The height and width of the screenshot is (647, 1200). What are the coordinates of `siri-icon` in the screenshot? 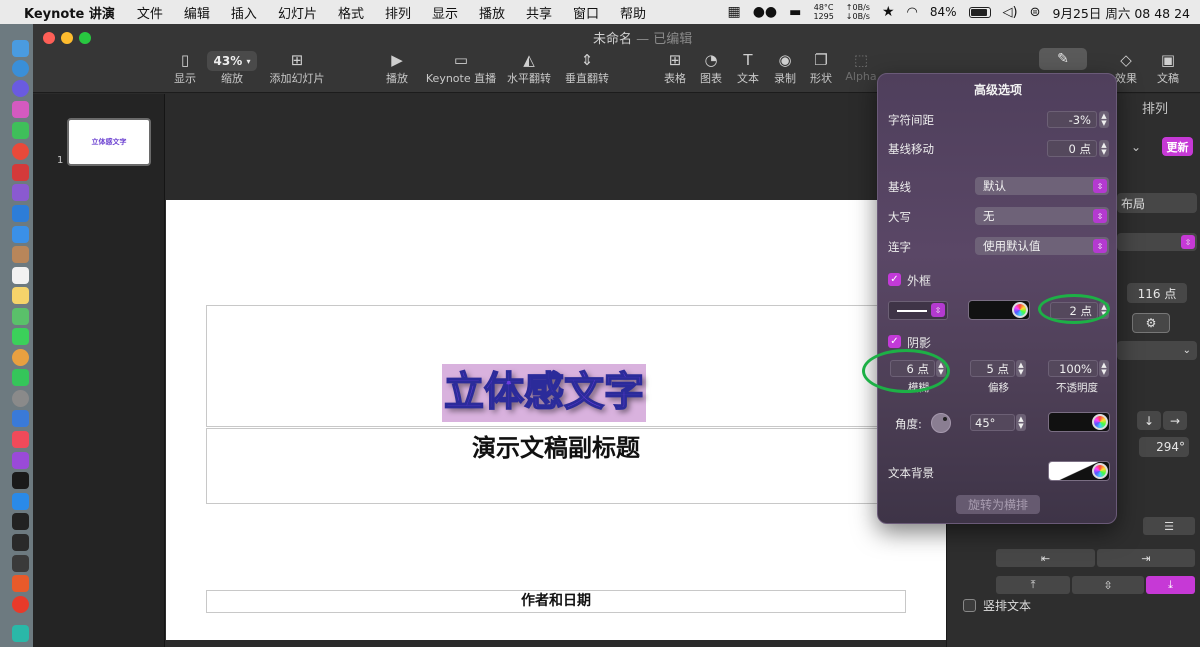 It's located at (20, 88).